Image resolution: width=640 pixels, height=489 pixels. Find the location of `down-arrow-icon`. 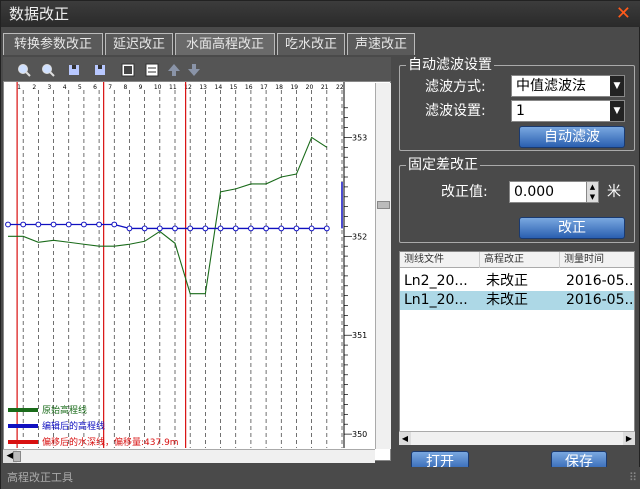

down-arrow-icon is located at coordinates (194, 70).